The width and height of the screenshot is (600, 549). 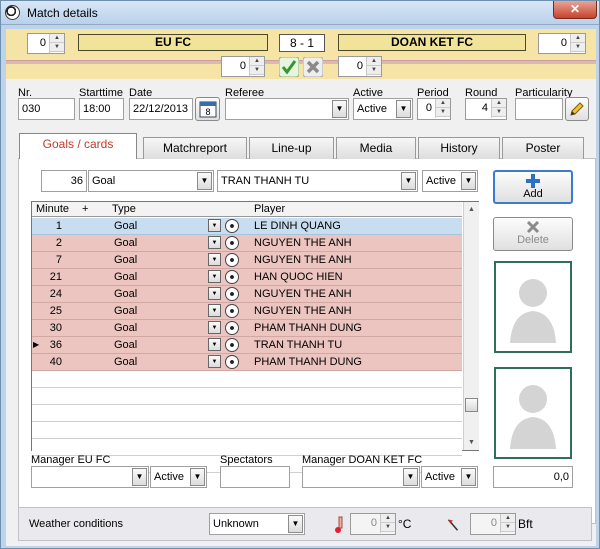 I want to click on table-row: ▶ 36 Goal ▼ TRAN THANH TU, so click(x=247, y=345).